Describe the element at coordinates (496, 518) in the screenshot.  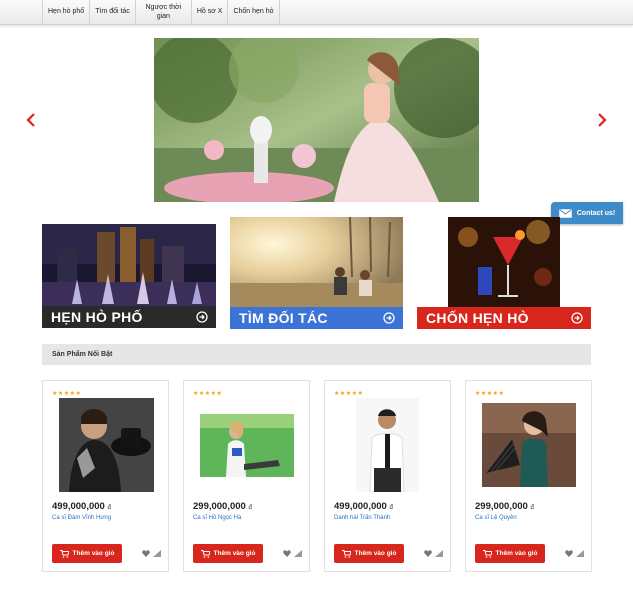
I see `product-name-link: Ca sĩ Lệ Quyên` at that location.